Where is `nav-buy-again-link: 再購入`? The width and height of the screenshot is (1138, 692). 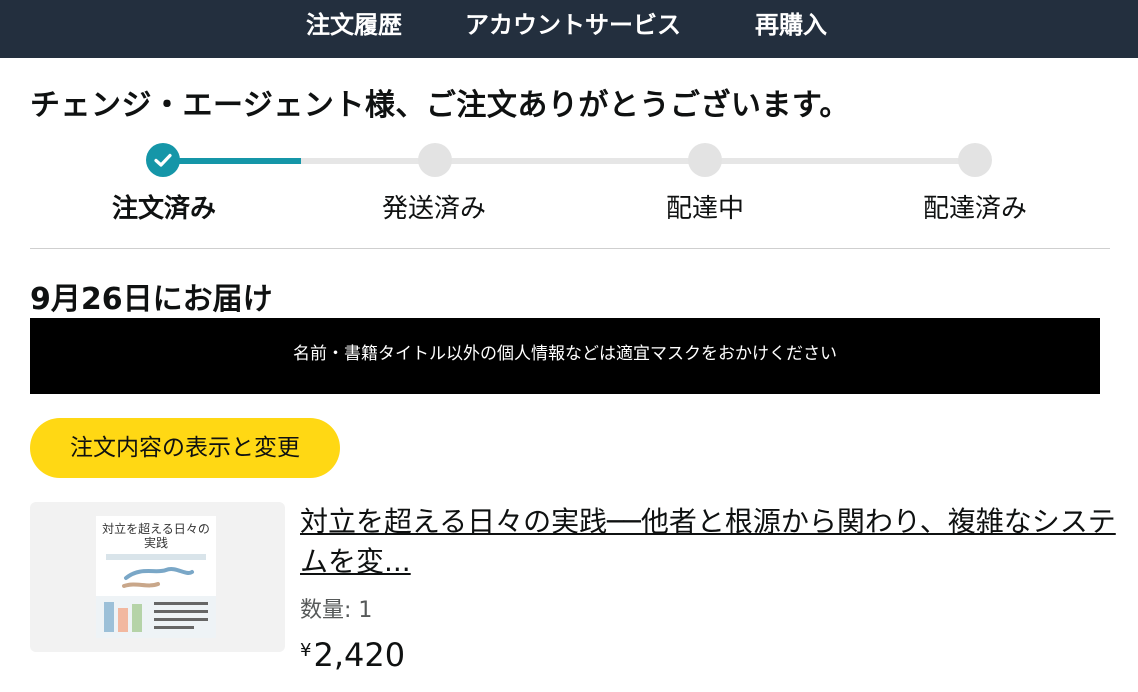 nav-buy-again-link: 再購入 is located at coordinates (791, 29).